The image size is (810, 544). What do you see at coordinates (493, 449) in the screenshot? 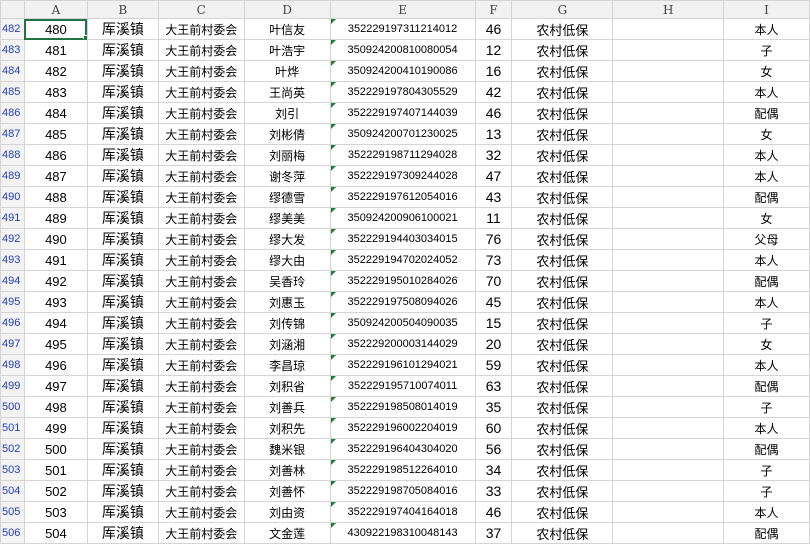
I see `cell-f: 56` at bounding box center [493, 449].